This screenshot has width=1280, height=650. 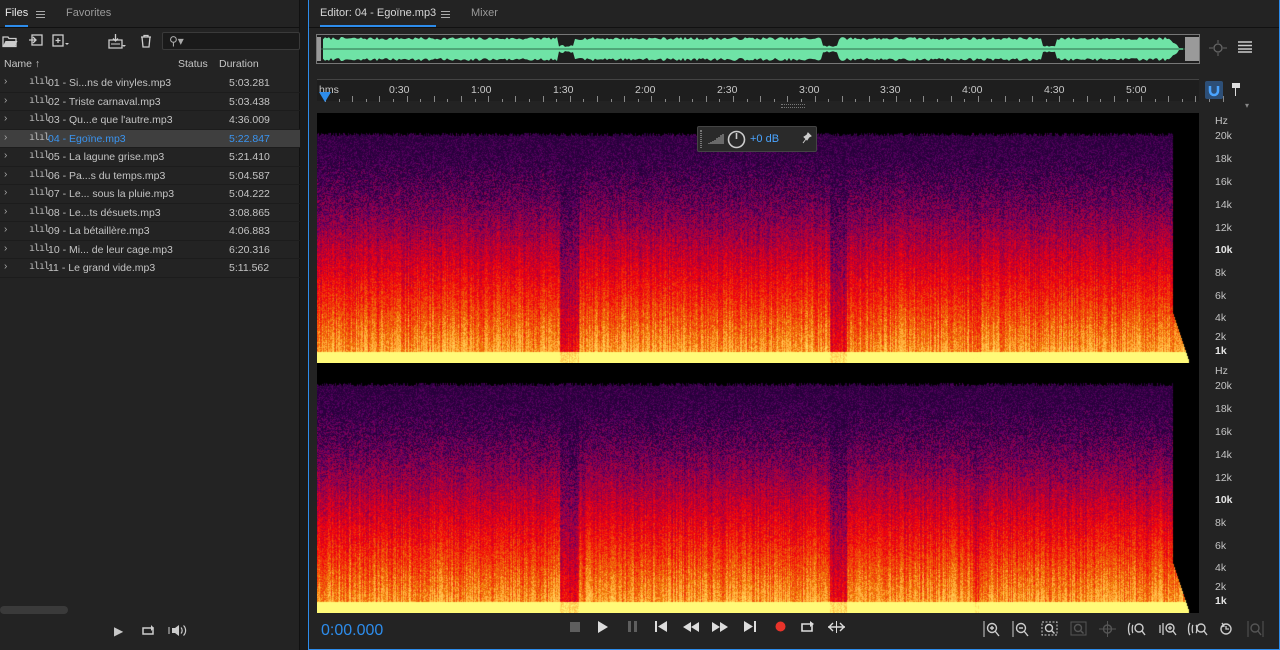 What do you see at coordinates (1197, 630) in the screenshot?
I see `zoom-out-time-icon` at bounding box center [1197, 630].